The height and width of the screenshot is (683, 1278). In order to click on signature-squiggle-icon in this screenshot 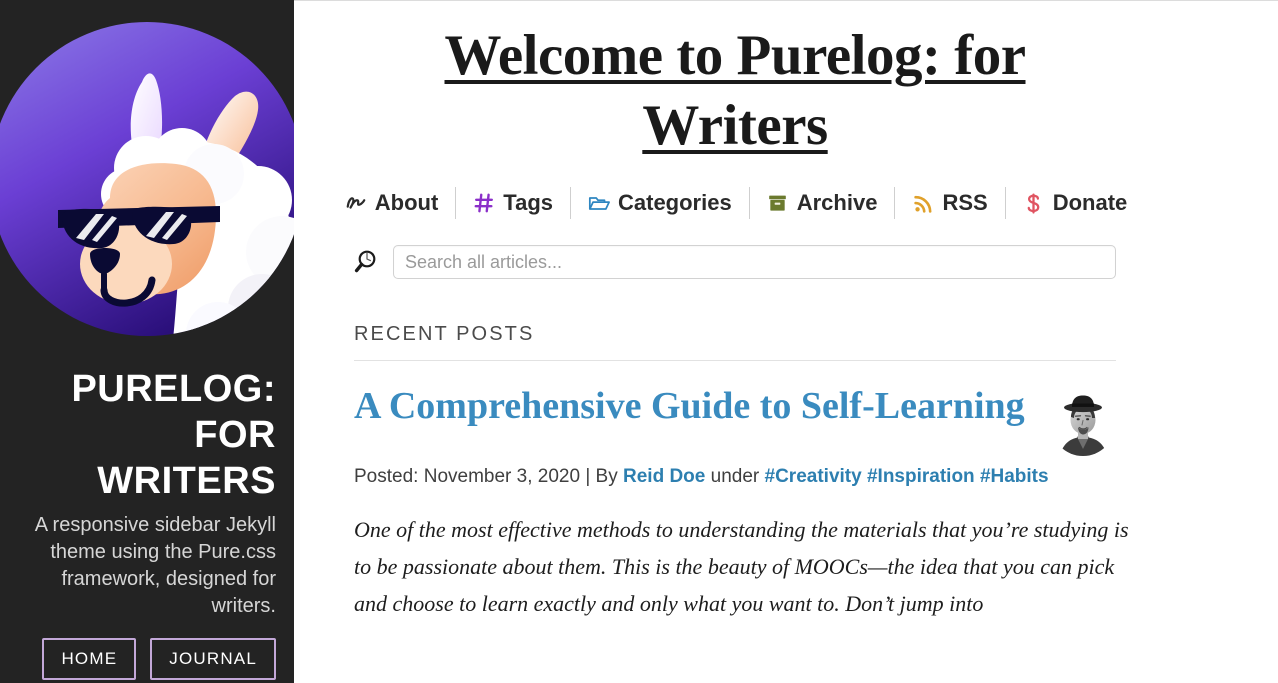, I will do `click(356, 203)`.